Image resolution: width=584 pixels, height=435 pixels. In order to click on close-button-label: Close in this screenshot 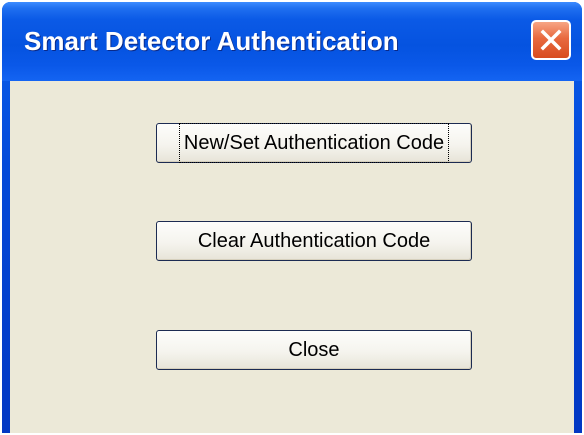, I will do `click(314, 350)`.